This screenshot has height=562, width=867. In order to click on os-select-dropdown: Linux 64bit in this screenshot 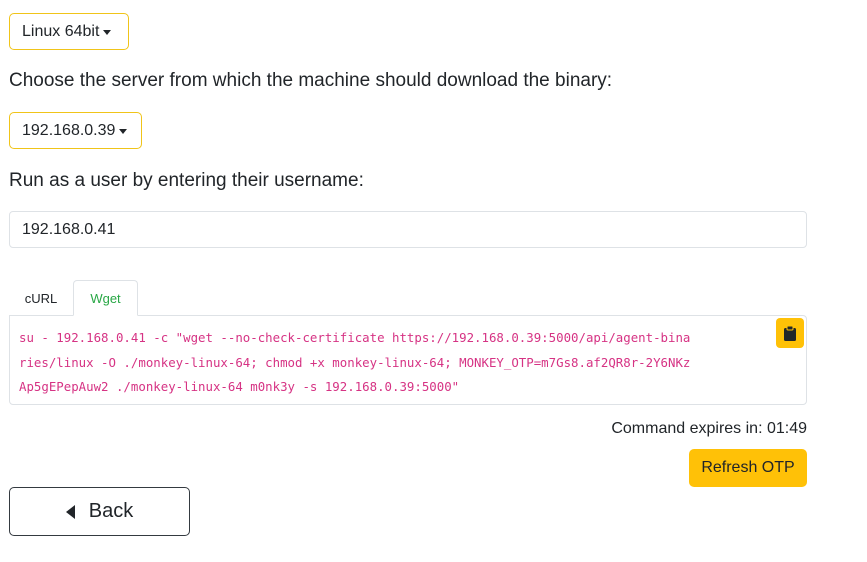, I will do `click(69, 31)`.